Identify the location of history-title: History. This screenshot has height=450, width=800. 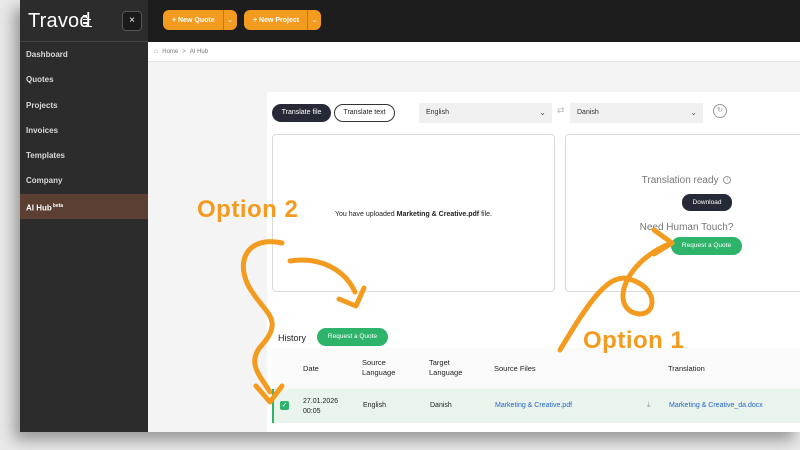
(292, 338).